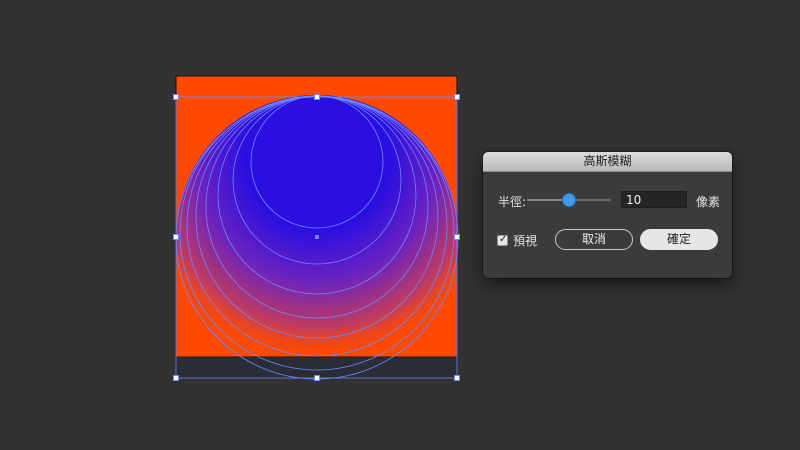 This screenshot has height=450, width=800. I want to click on dialog-titlebar: 高斯模糊, so click(607, 162).